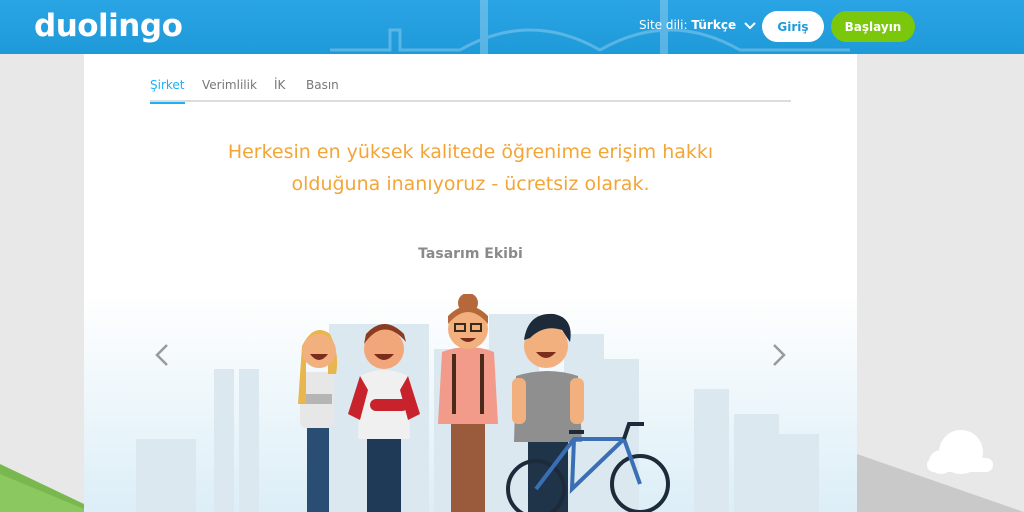 This screenshot has height=512, width=1024. I want to click on about-tabs: Şirket Verimlilik İK Basın, so click(470, 91).